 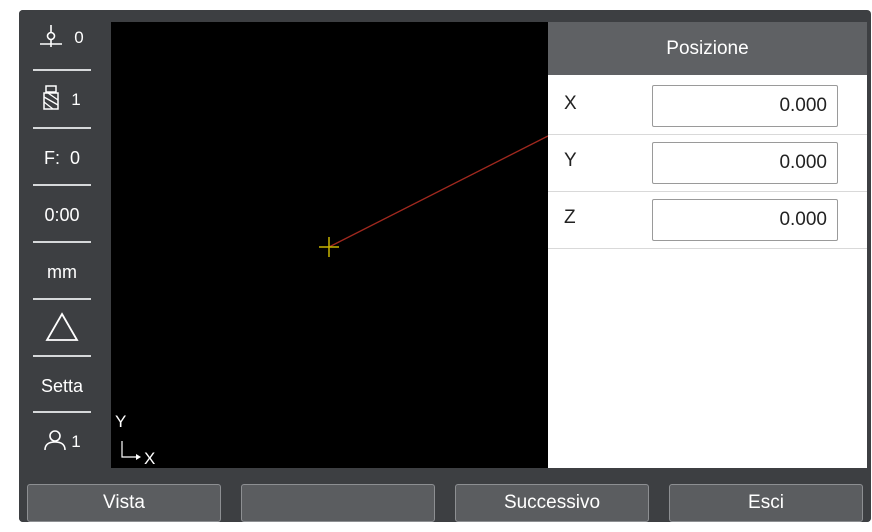 I want to click on axis-row-y: Y 0.000, so click(x=707, y=164).